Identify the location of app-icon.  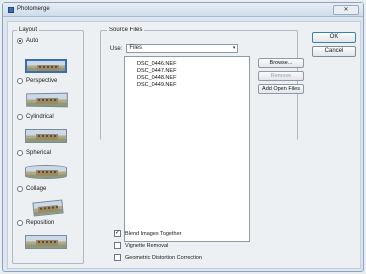
(11, 10).